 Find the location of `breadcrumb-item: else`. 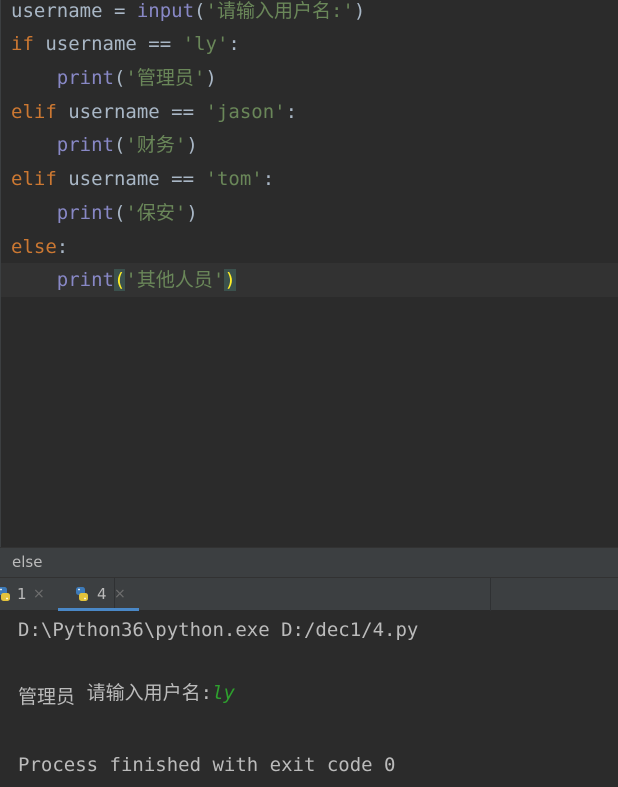

breadcrumb-item: else is located at coordinates (27, 562).